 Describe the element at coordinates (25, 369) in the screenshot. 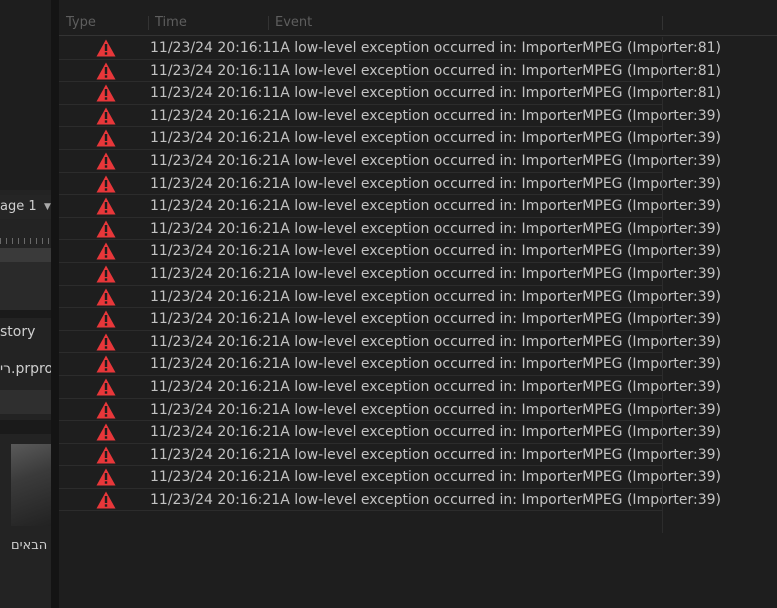

I see `project-file-name: רי.prpro` at that location.